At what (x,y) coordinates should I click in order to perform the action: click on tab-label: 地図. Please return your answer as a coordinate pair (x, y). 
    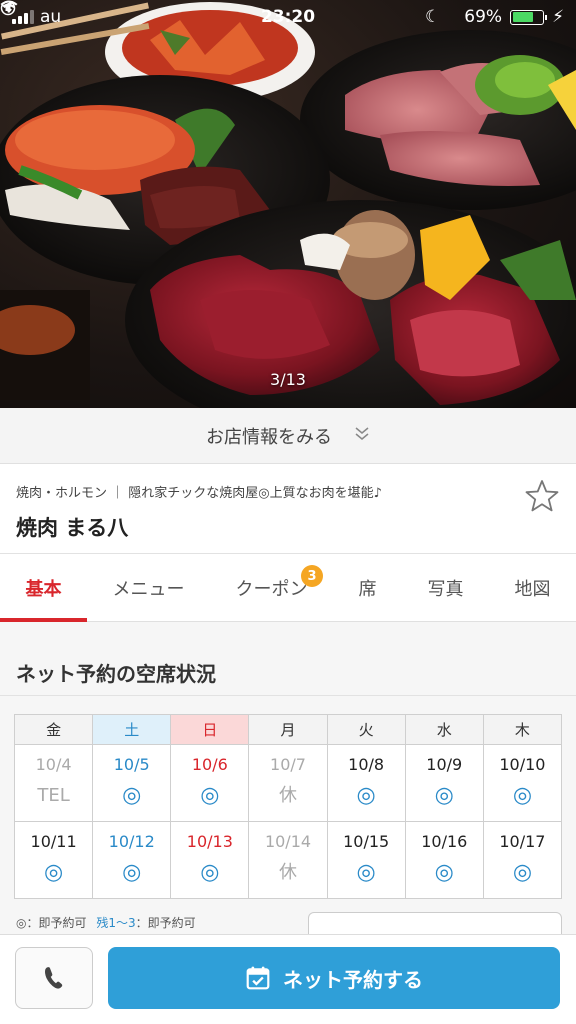
    Looking at the image, I should click on (532, 589).